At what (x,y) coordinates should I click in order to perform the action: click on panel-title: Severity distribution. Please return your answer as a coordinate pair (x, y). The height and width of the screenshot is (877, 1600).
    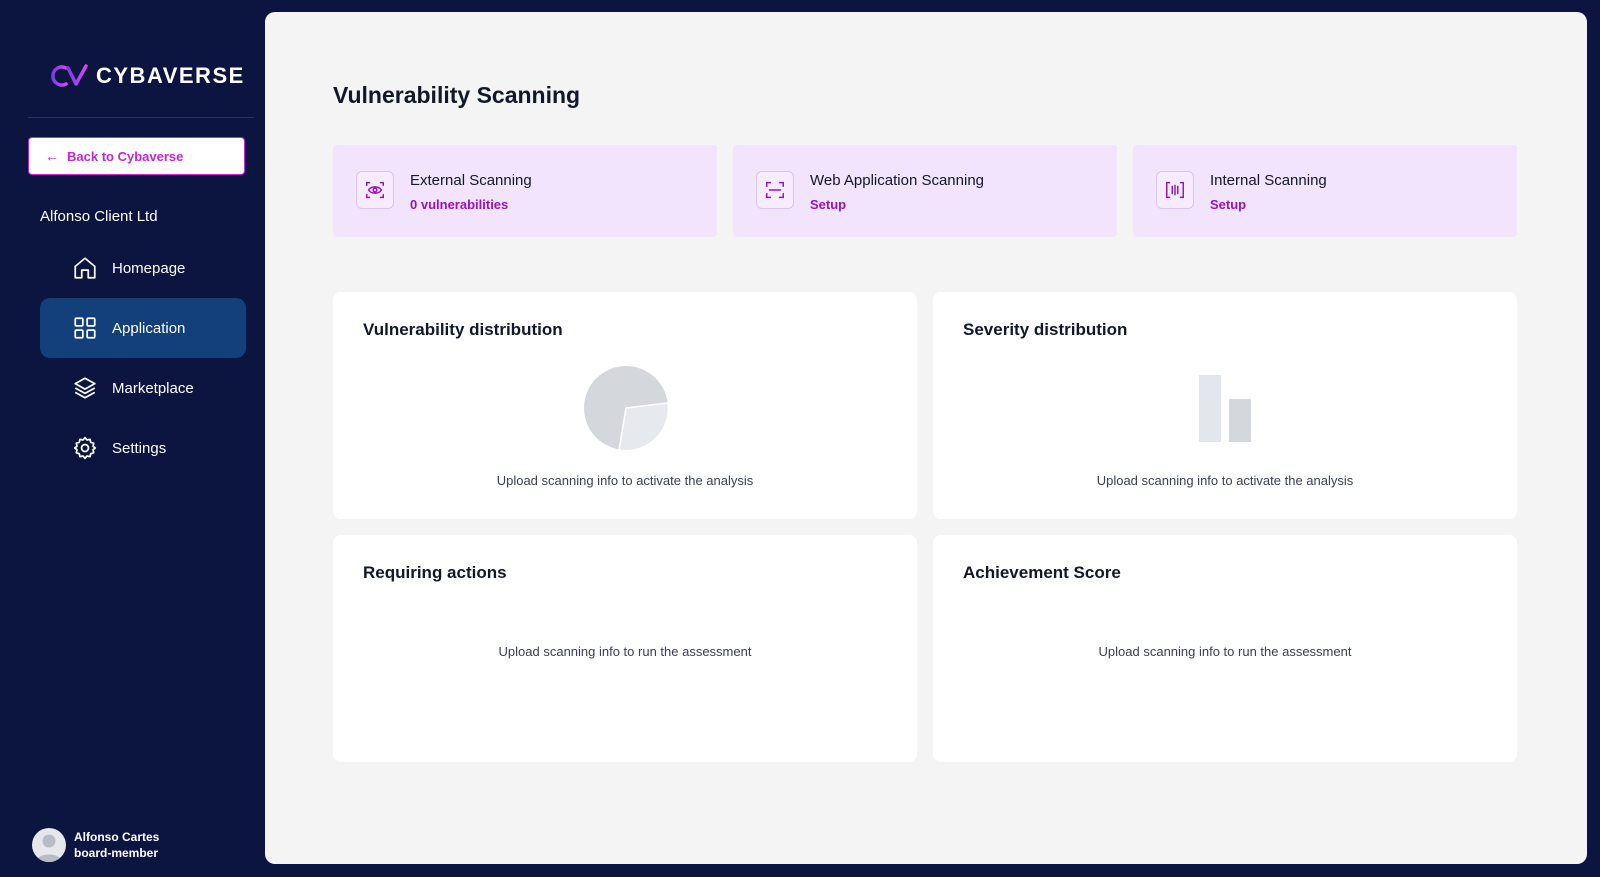
    Looking at the image, I should click on (1045, 329).